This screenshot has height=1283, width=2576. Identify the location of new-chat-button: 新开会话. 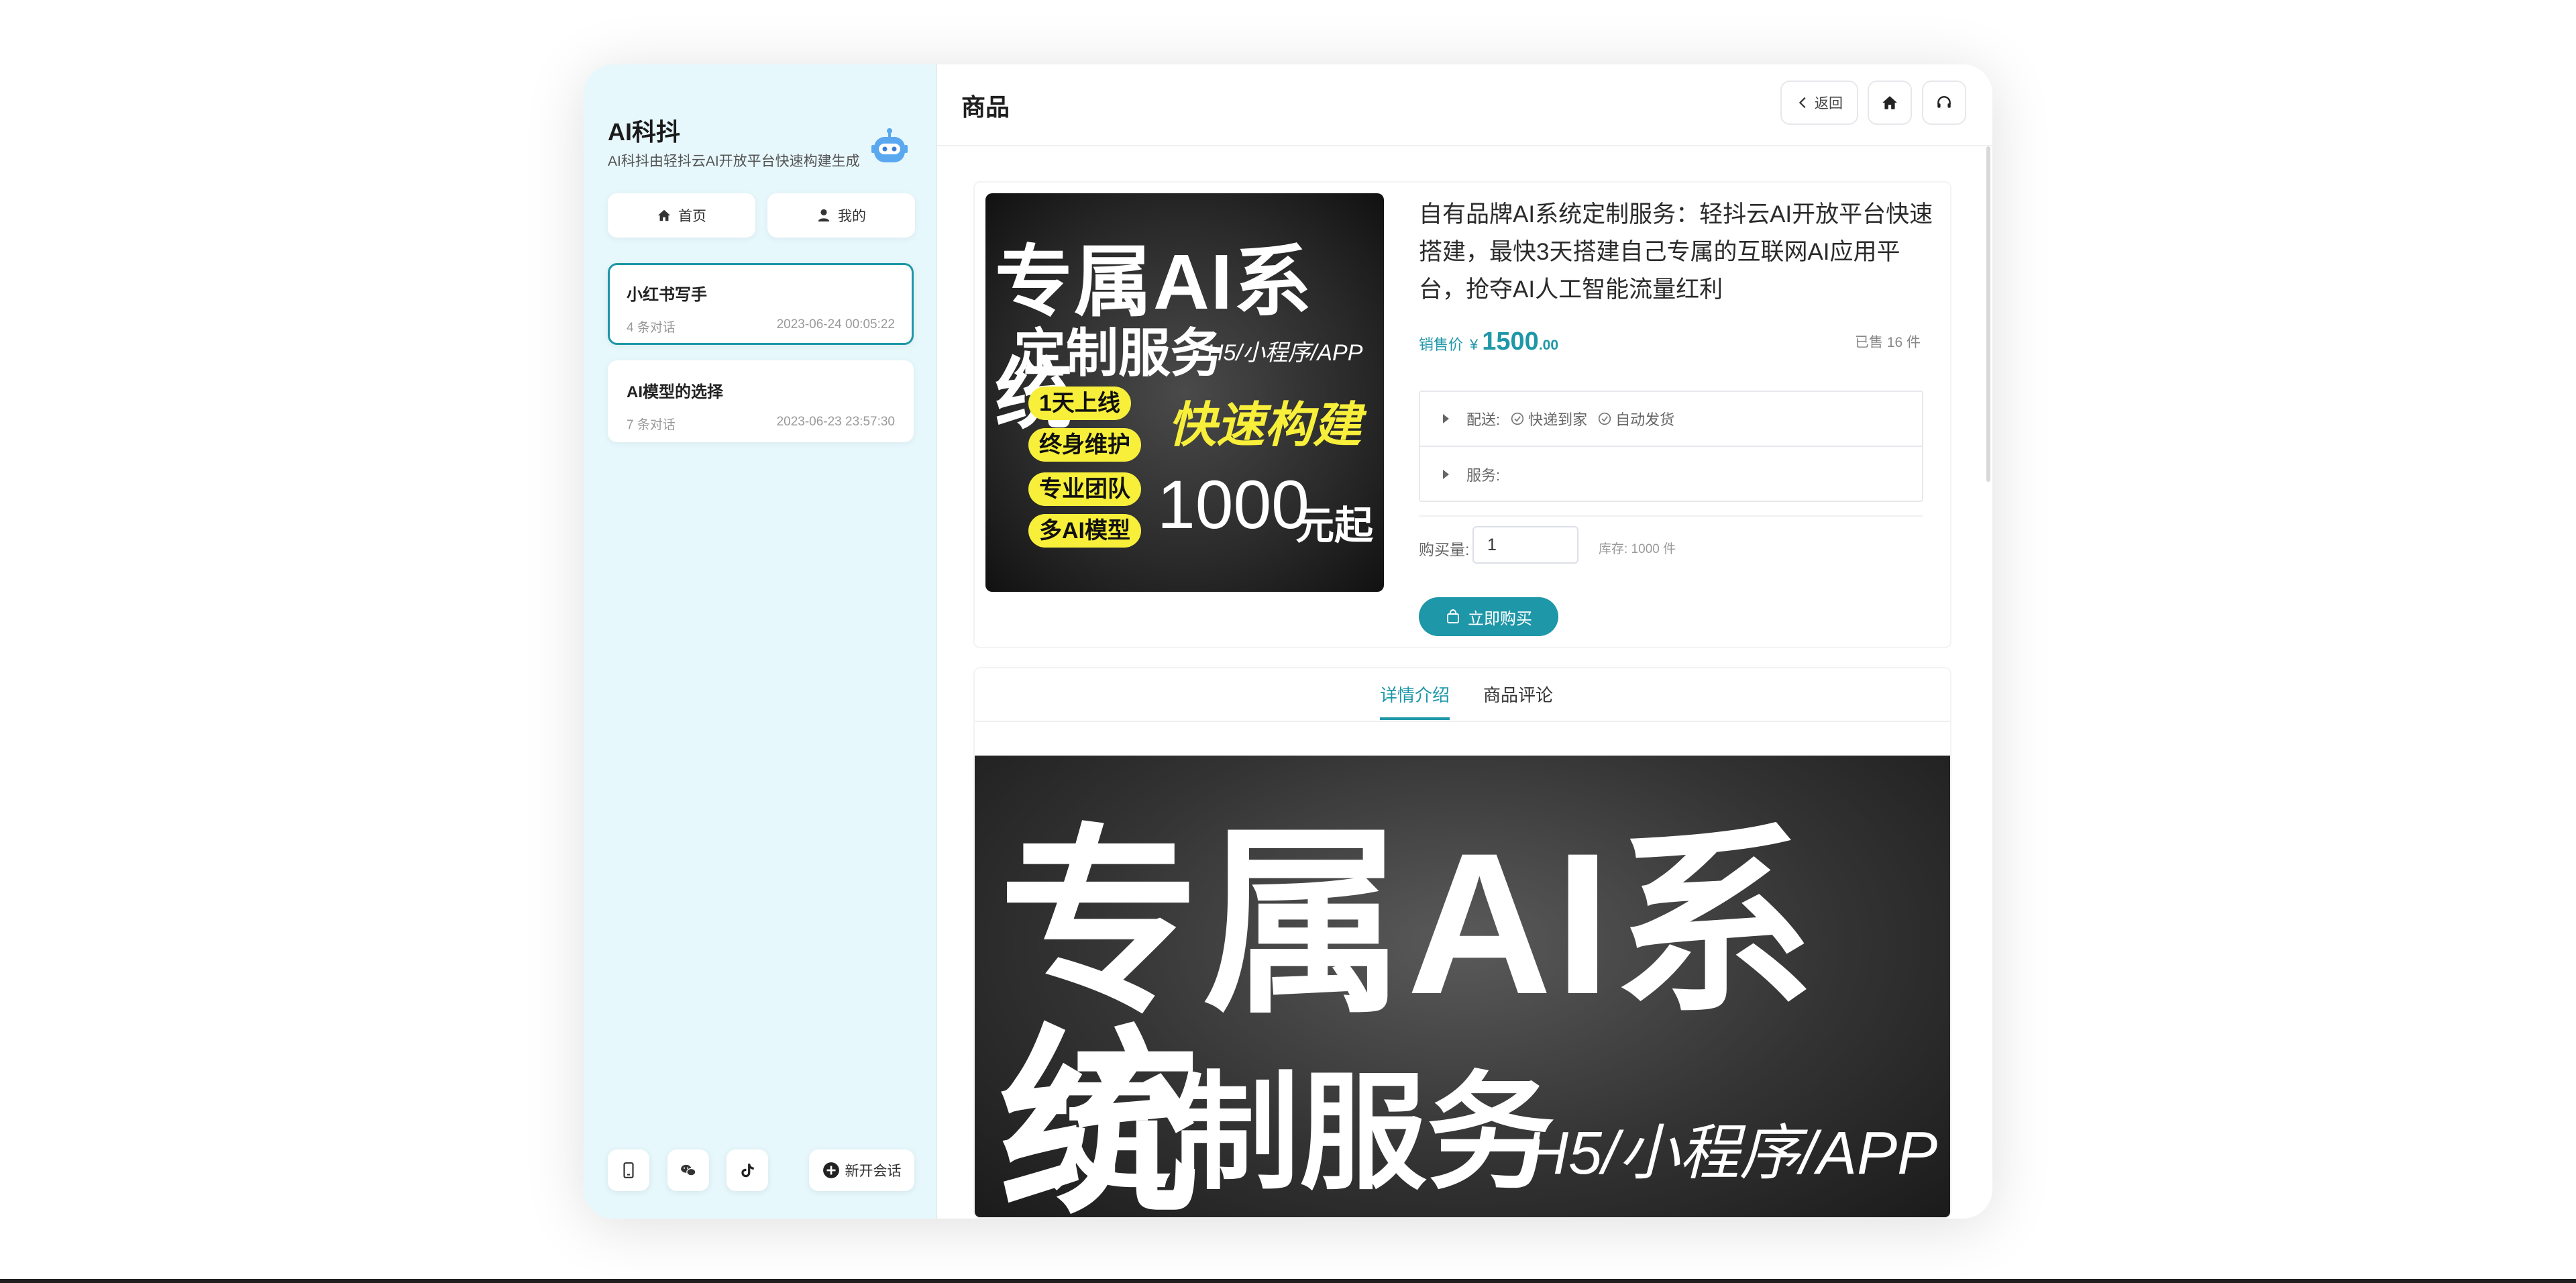
(861, 1170).